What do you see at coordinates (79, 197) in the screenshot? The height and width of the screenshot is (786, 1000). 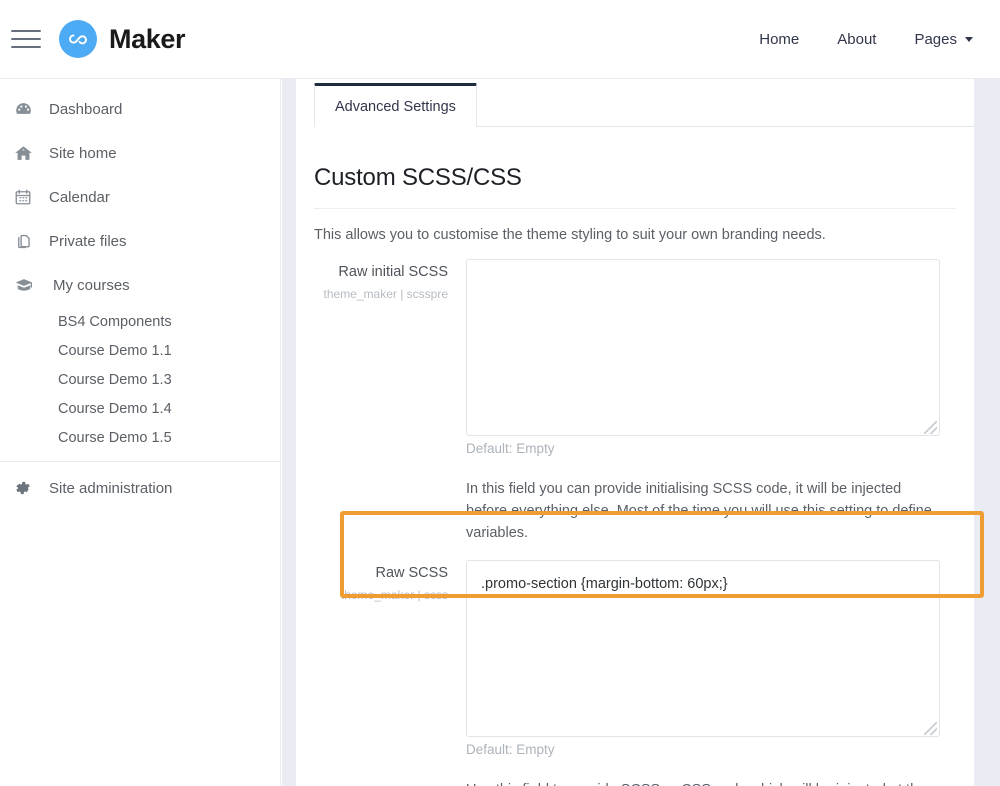 I see `sidebar-item-label: Calendar` at bounding box center [79, 197].